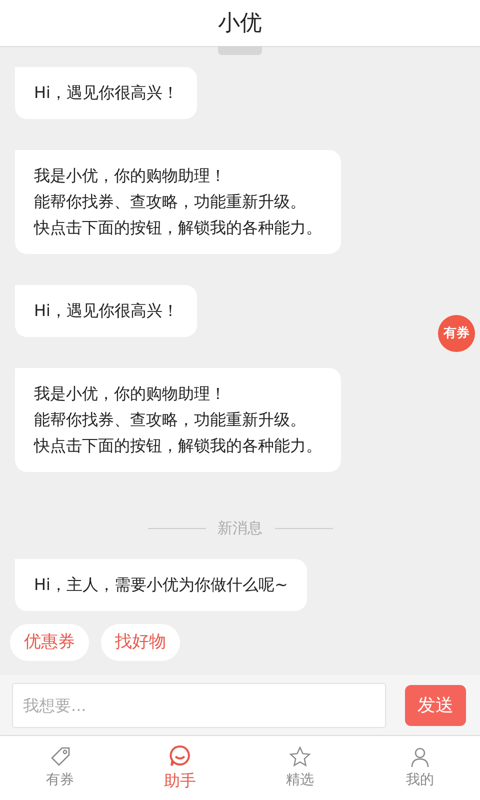  What do you see at coordinates (60, 768) in the screenshot?
I see `tab-item: 有券` at bounding box center [60, 768].